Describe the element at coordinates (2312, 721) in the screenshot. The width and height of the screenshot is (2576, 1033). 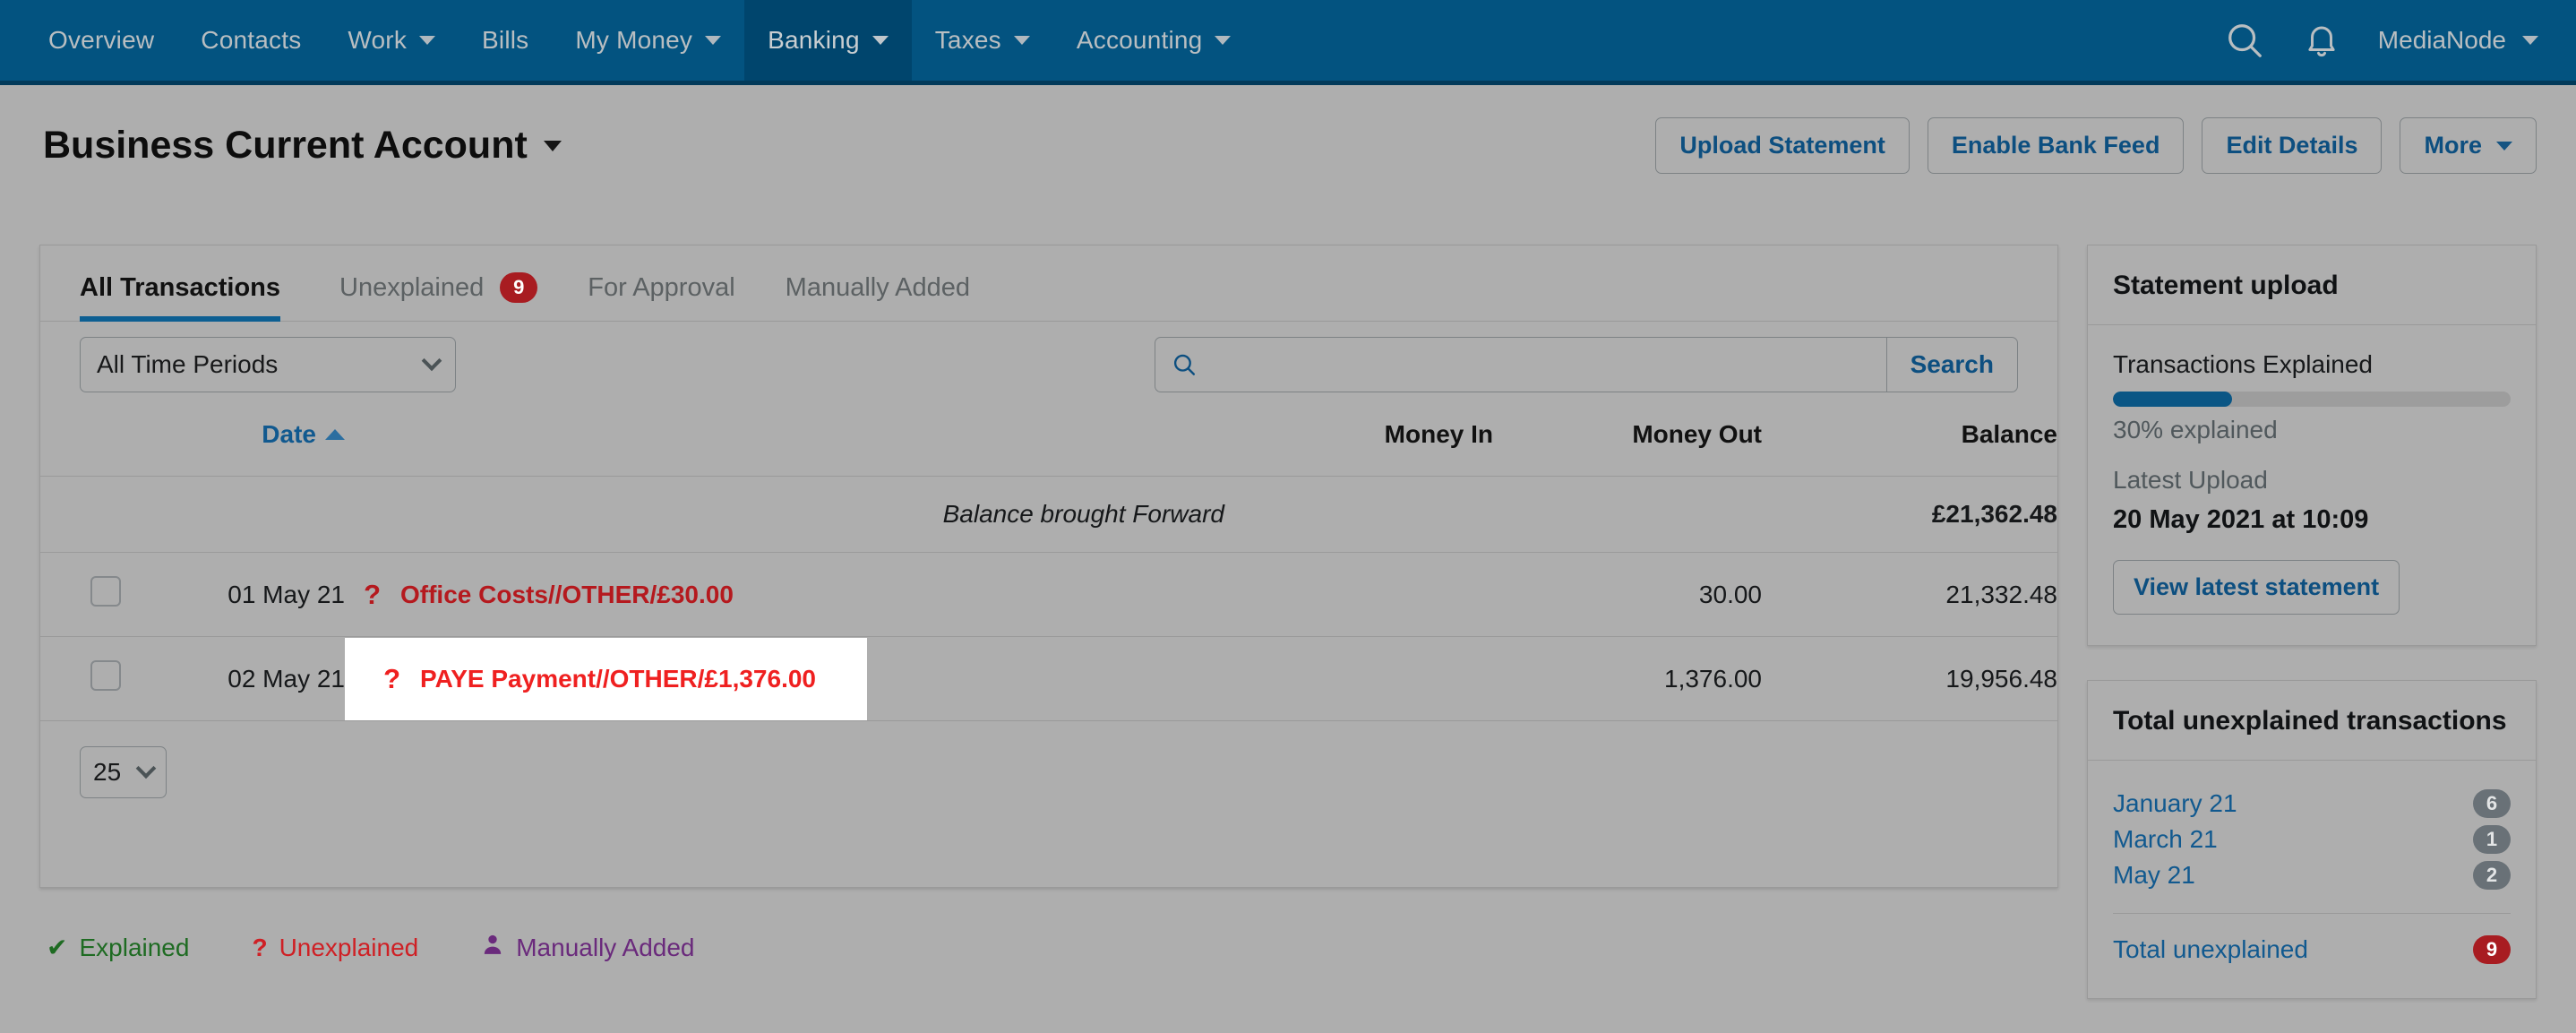
I see `total-unexplained-title: Total unexplained transactions` at that location.